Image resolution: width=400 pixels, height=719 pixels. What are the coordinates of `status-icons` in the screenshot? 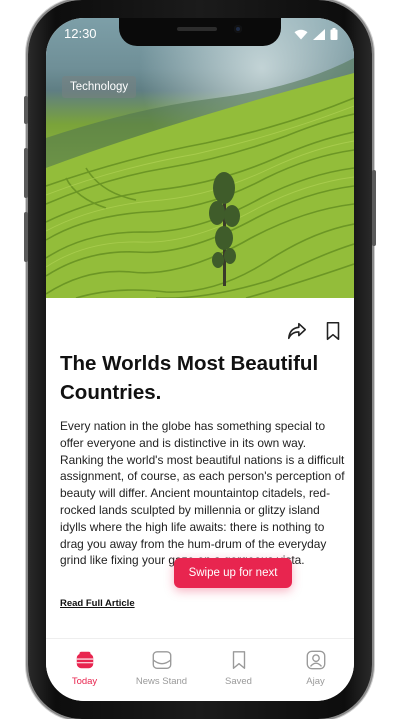 It's located at (316, 34).